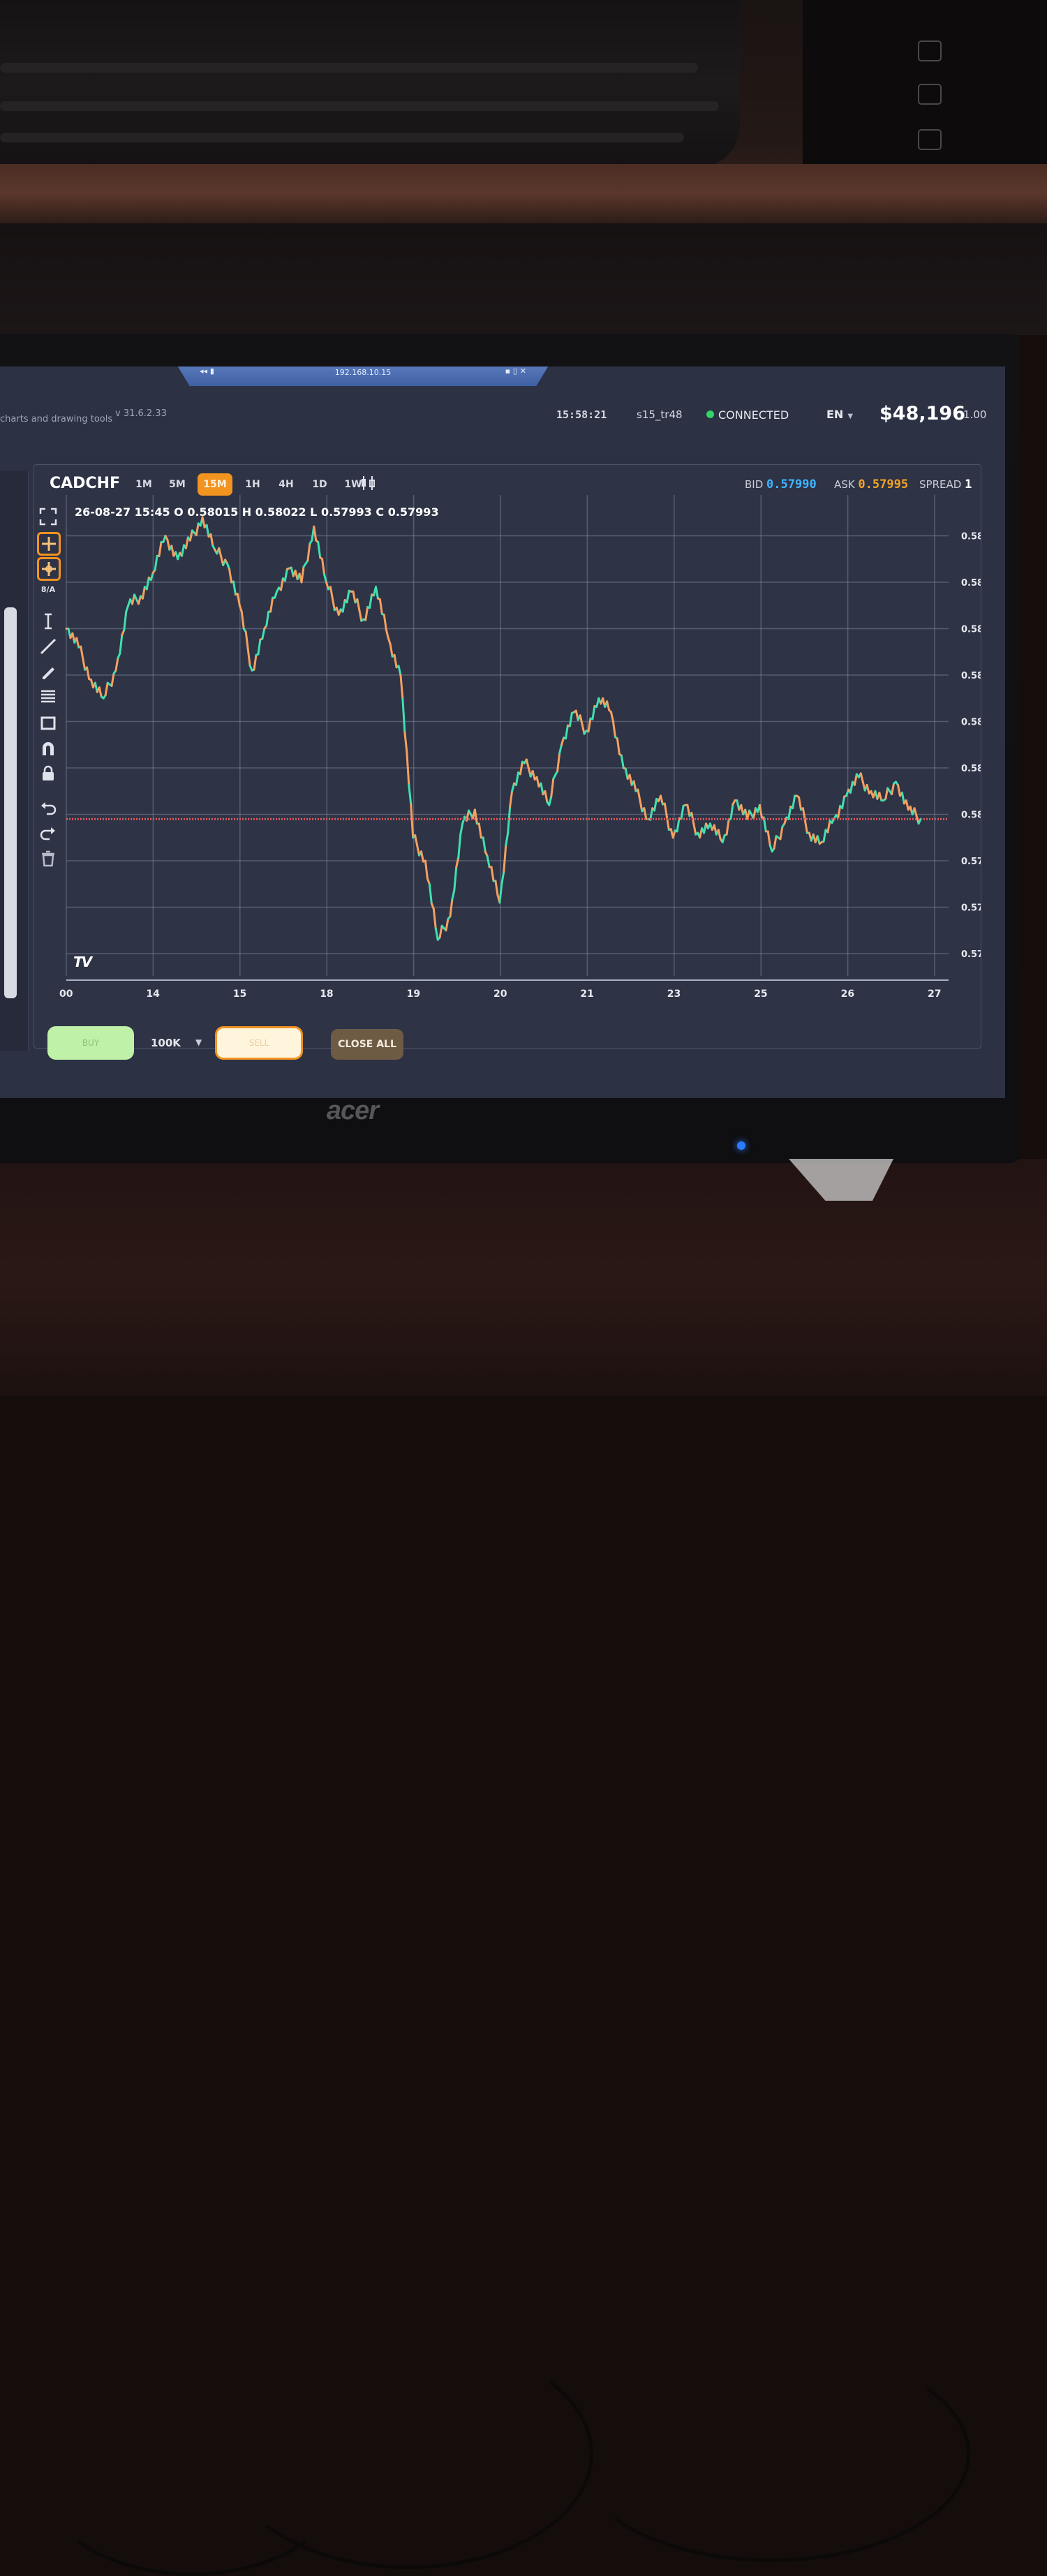 The height and width of the screenshot is (2576, 1047). What do you see at coordinates (153, 994) in the screenshot?
I see `x-tick-label: 14` at bounding box center [153, 994].